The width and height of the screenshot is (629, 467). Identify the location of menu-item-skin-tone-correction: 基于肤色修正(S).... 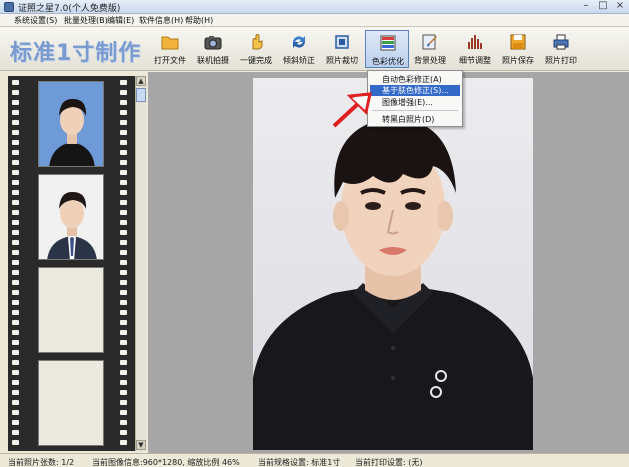
(415, 90).